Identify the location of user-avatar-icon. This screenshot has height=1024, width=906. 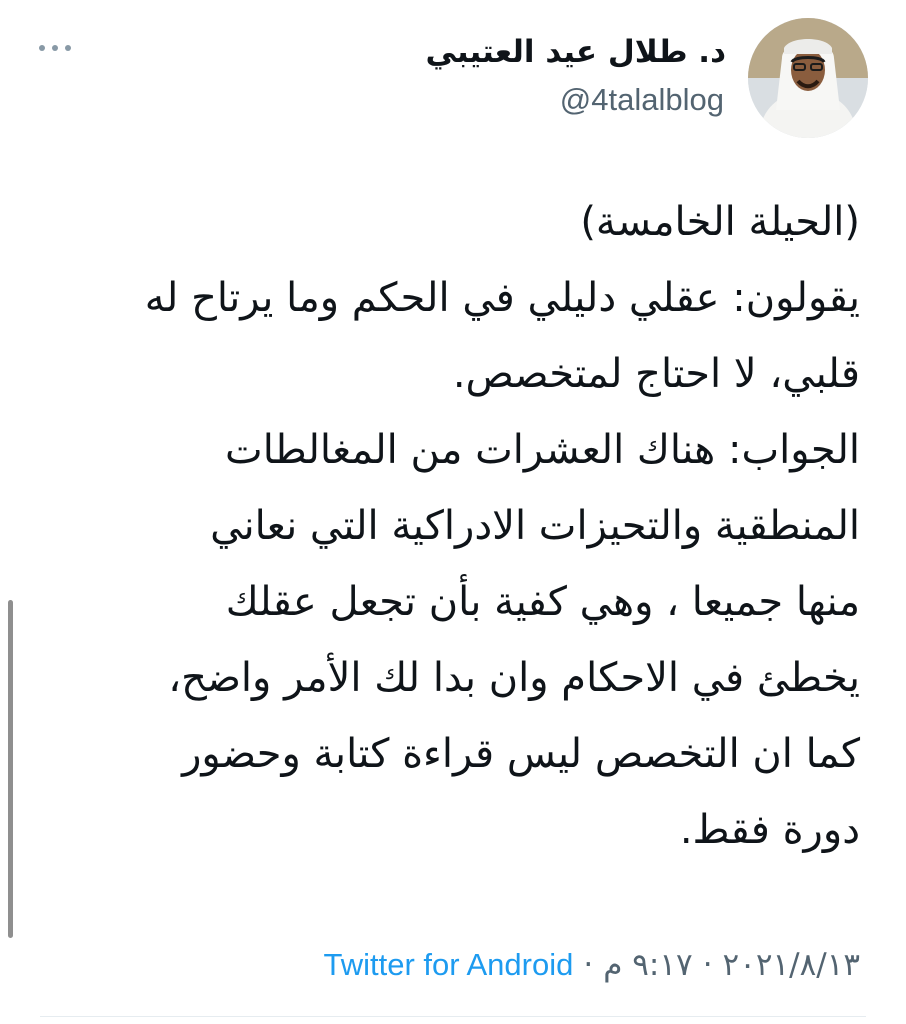
(808, 78).